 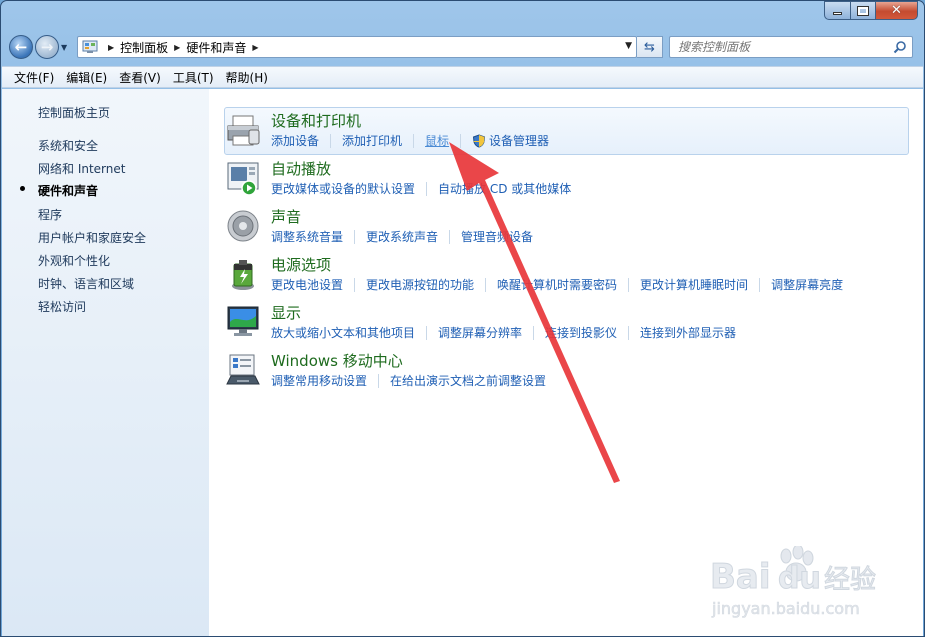 What do you see at coordinates (437, 140) in the screenshot?
I see `link-mouse: 鼠标` at bounding box center [437, 140].